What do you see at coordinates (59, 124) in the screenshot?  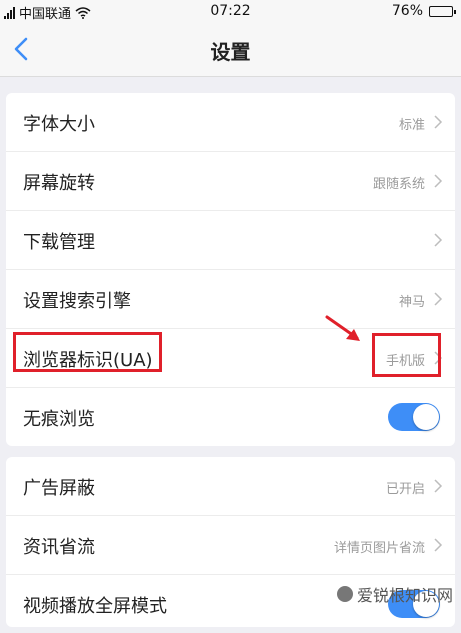 I see `setting-label: 字体大小` at bounding box center [59, 124].